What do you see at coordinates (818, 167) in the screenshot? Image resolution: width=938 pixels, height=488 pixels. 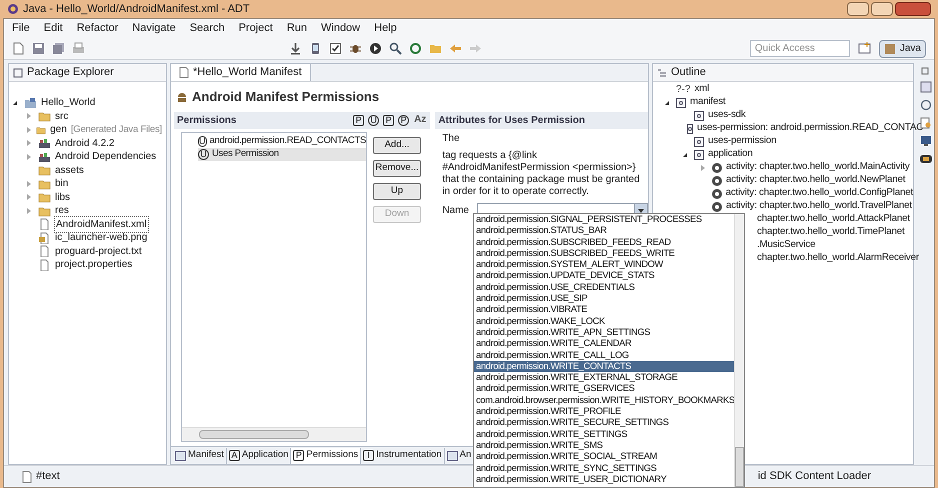 I see `outline-item: activity: chapter.two.hello_world.MainActivity` at bounding box center [818, 167].